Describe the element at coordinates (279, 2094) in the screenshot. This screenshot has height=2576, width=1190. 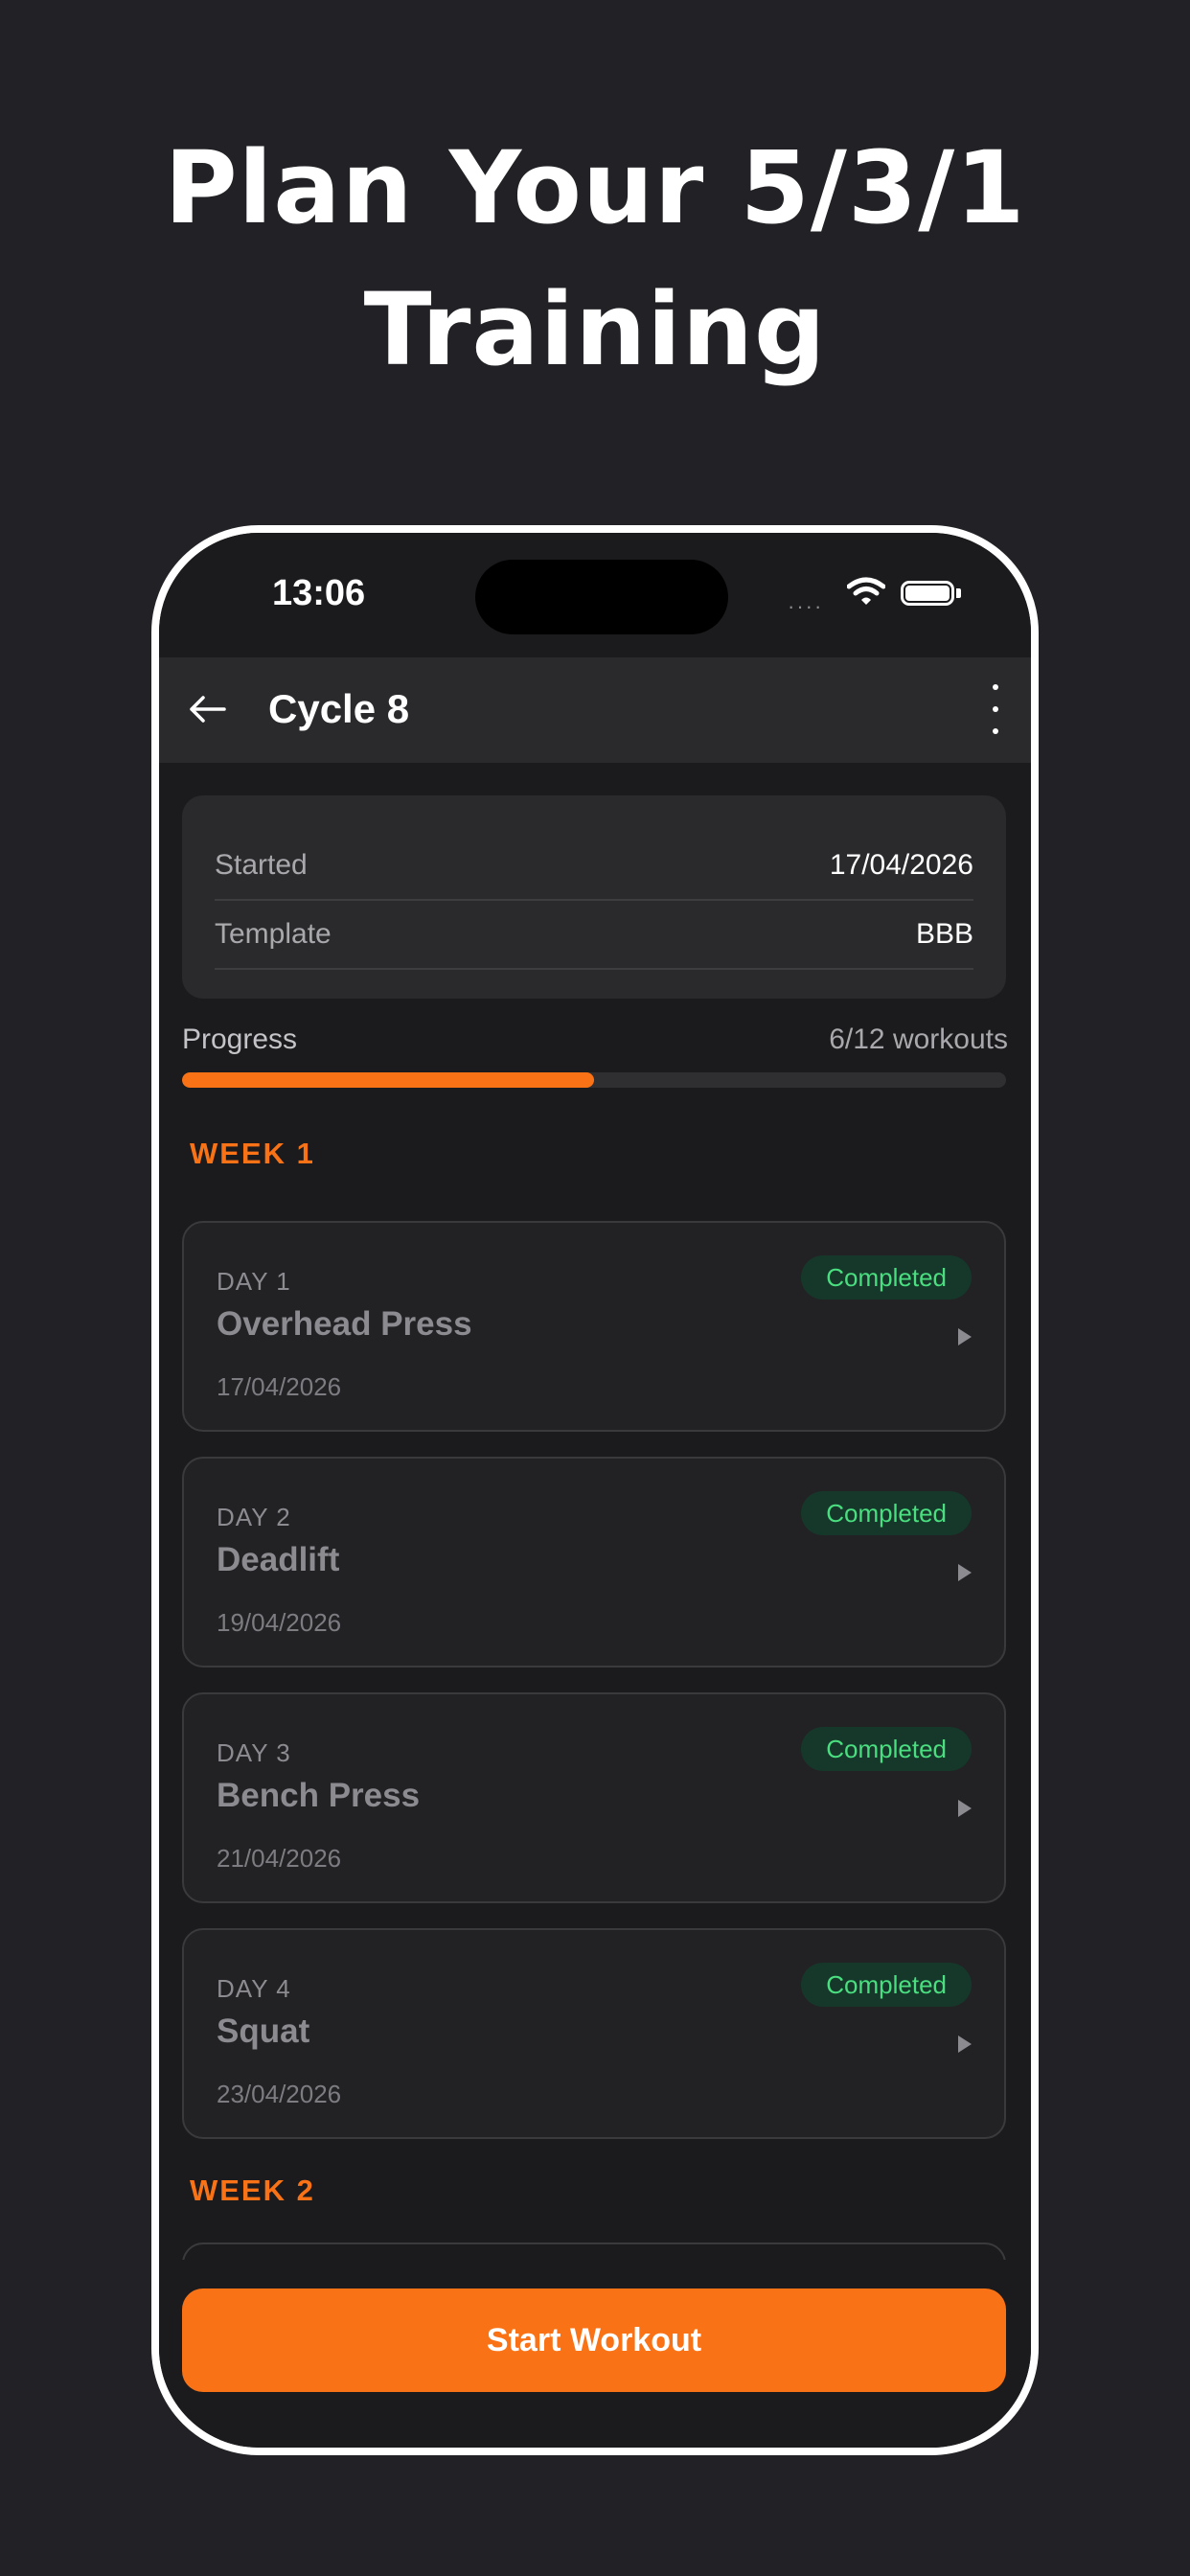
I see `day-date: 23/04/2026` at that location.